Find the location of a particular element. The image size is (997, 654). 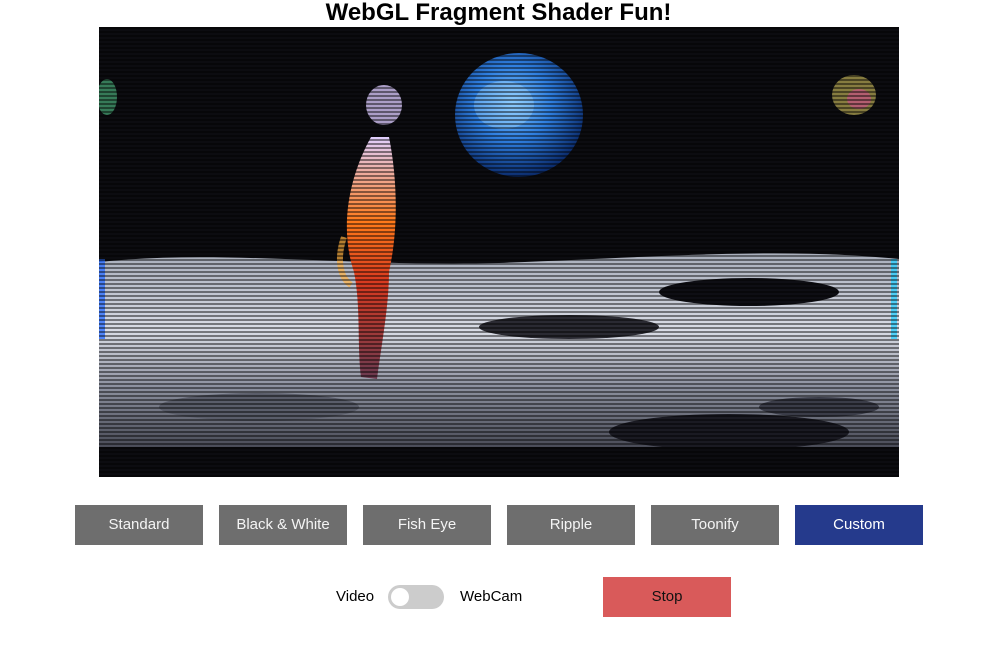

shader-button-ripple: Ripple is located at coordinates (571, 525).